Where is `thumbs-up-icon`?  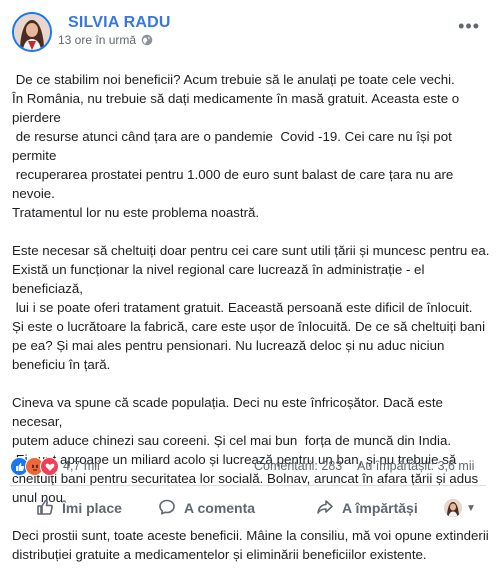
thumbs-up-icon is located at coordinates (45, 508).